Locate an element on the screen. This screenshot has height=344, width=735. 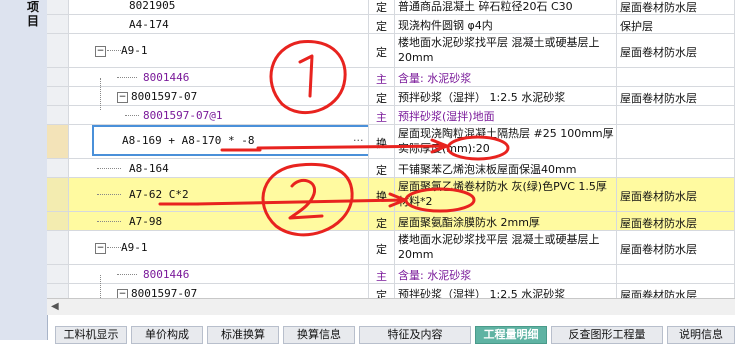
item-name: 屋面聚氯乙烯卷材防水 灰(绿)色PVC 1.5厚 材料*2 is located at coordinates (502, 194).